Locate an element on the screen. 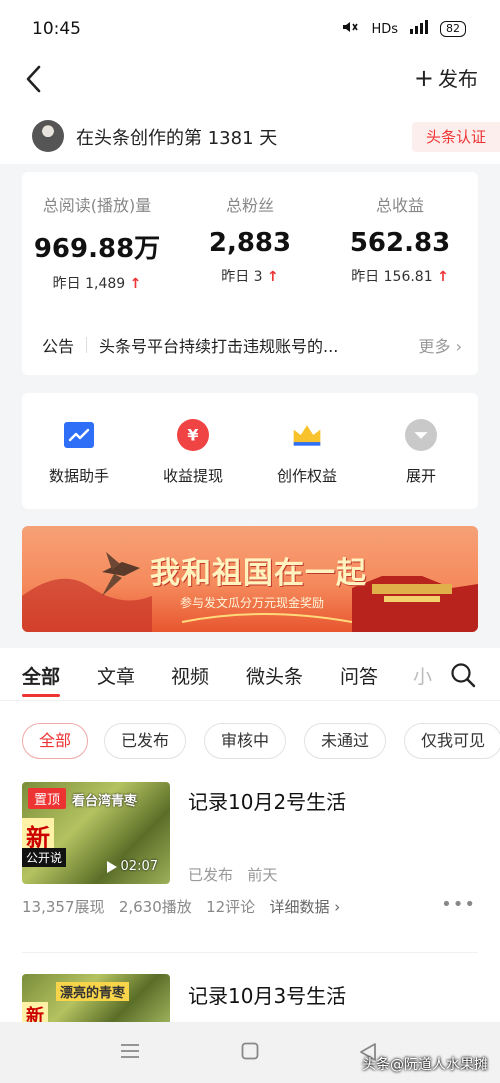 The width and height of the screenshot is (500, 1083). tool-label: 收益提现 is located at coordinates (192, 476).